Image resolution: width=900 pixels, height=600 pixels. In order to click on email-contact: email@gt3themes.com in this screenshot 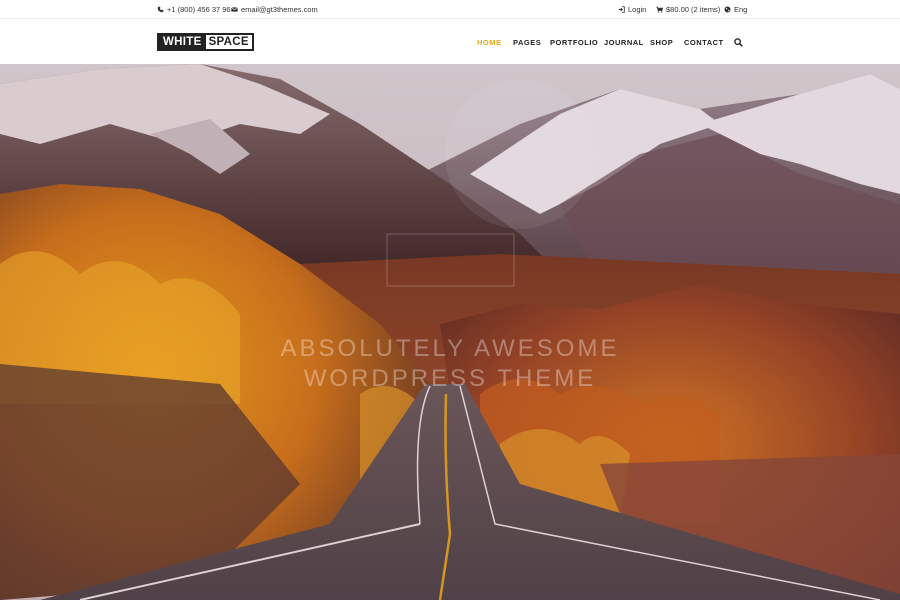, I will do `click(274, 9)`.